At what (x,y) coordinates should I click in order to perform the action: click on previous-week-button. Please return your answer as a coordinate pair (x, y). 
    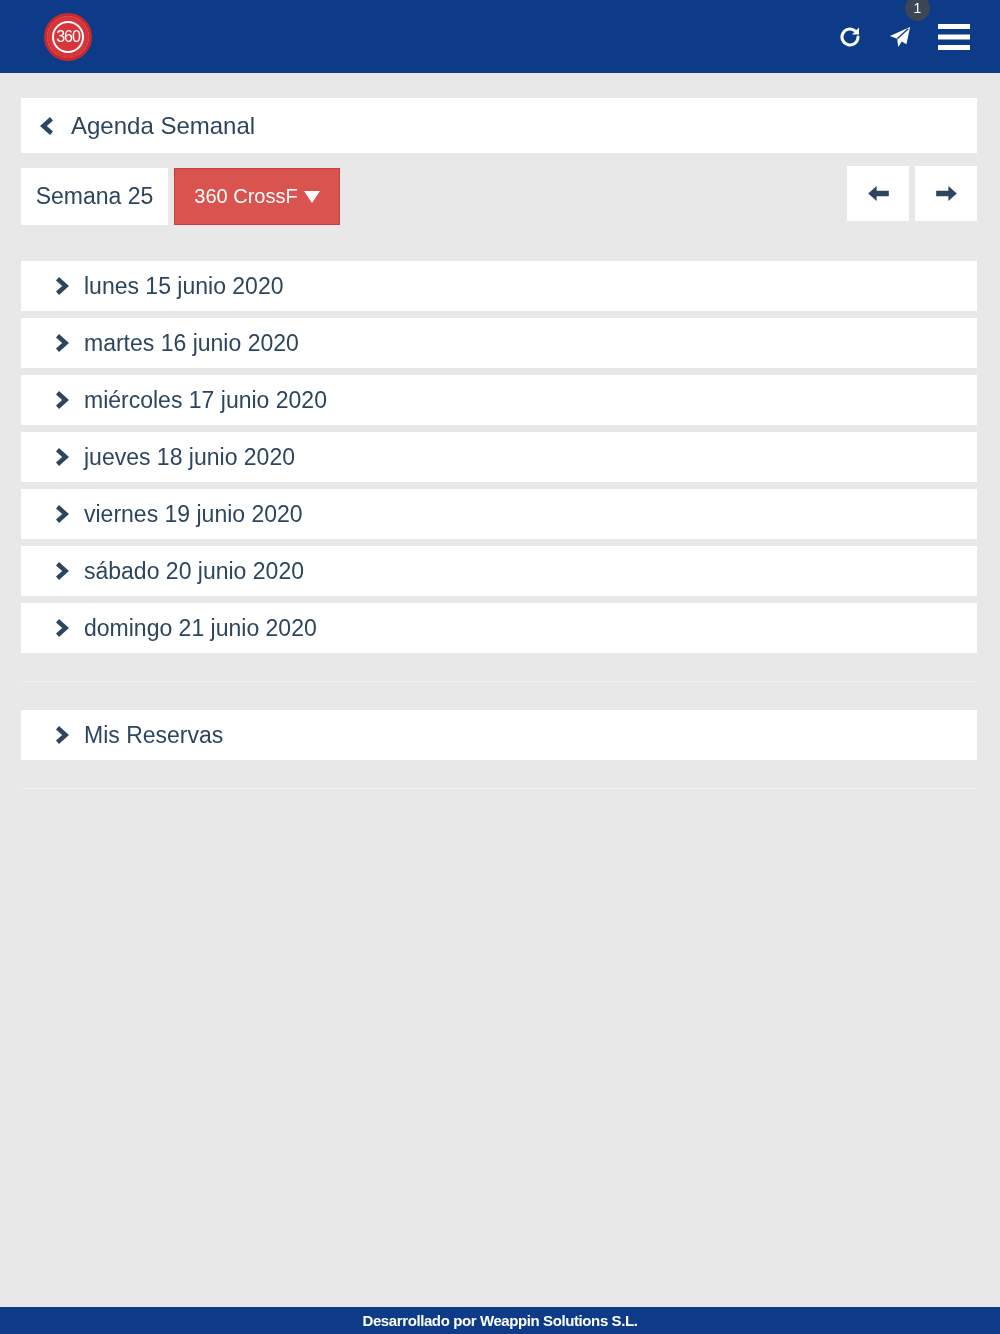
    Looking at the image, I should click on (878, 193).